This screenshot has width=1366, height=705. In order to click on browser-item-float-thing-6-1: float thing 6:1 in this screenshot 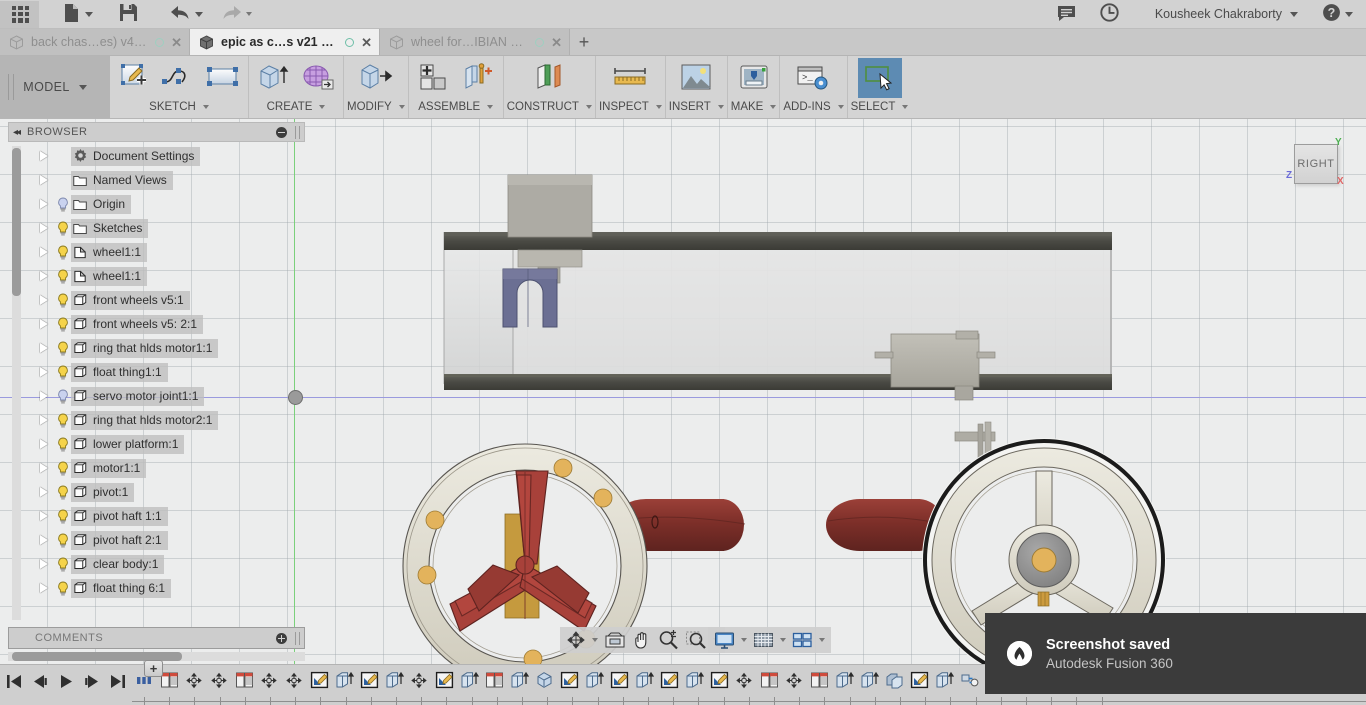, I will do `click(156, 588)`.